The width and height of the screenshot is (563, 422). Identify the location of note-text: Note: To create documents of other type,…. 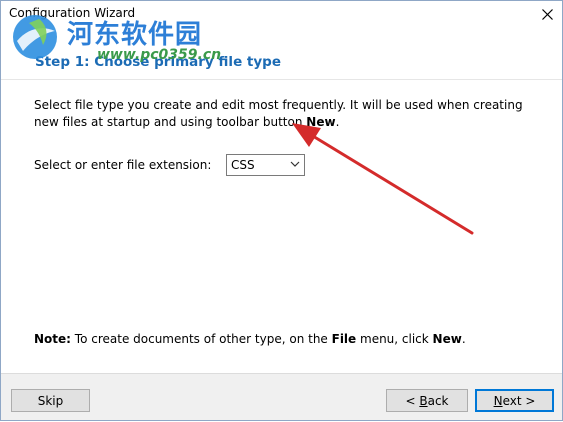
(250, 339).